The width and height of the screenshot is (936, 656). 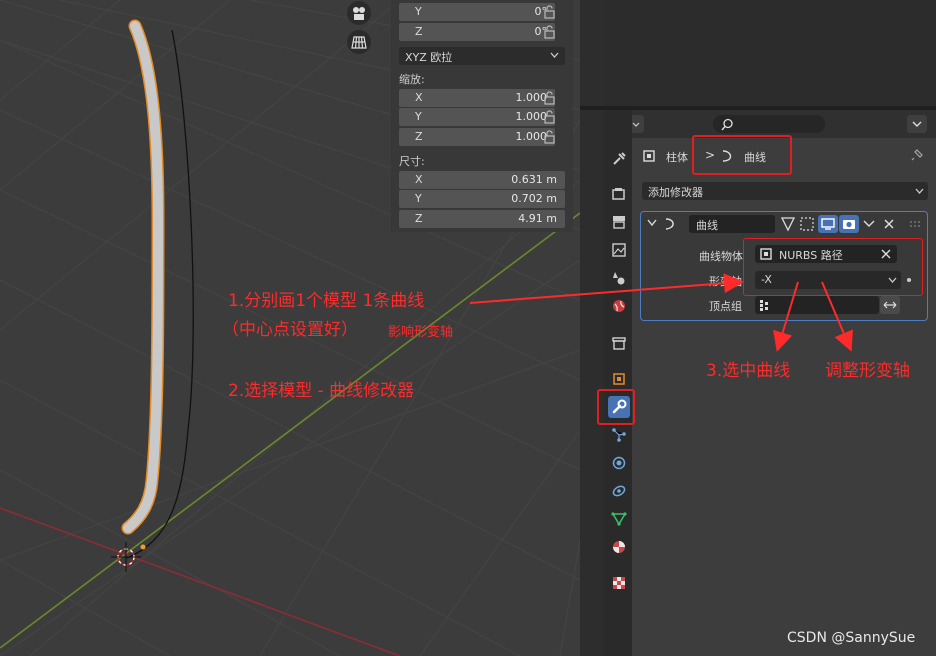 I want to click on annotation-arrows, so click(x=661, y=312).